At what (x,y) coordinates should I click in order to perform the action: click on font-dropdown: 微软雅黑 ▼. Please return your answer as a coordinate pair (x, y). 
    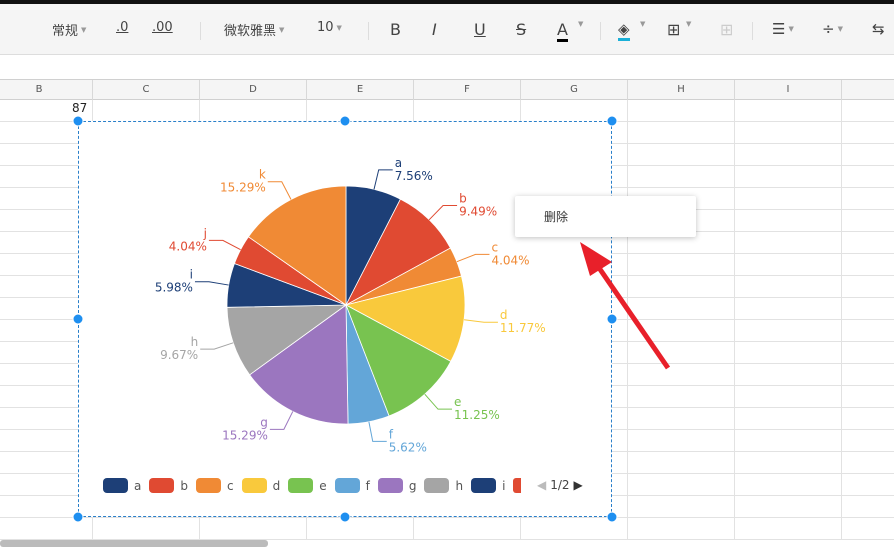
    Looking at the image, I should click on (254, 29).